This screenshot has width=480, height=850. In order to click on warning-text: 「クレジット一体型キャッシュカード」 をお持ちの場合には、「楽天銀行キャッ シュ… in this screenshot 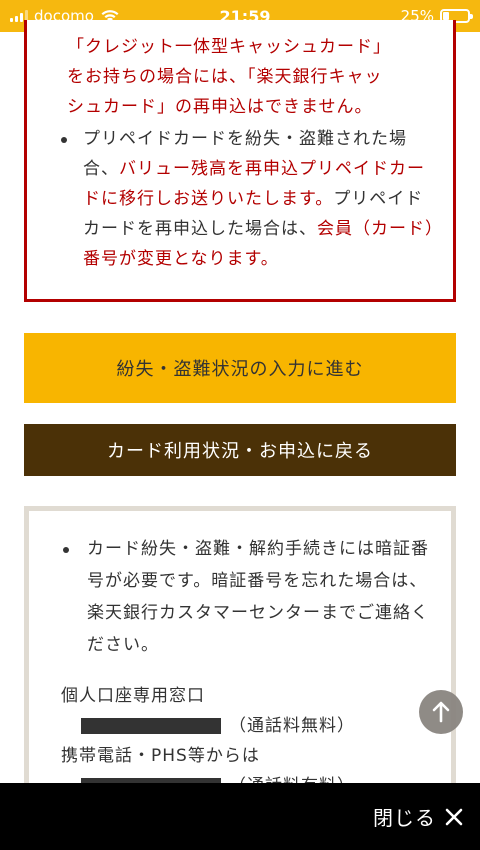, I will do `click(241, 77)`.